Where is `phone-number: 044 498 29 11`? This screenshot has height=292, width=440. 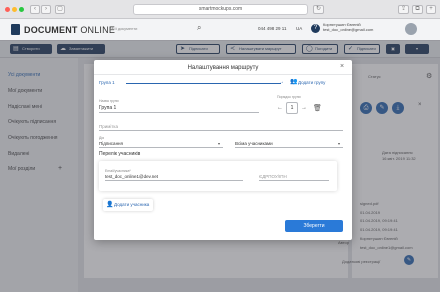
phone-number: 044 498 29 11 is located at coordinates (272, 28).